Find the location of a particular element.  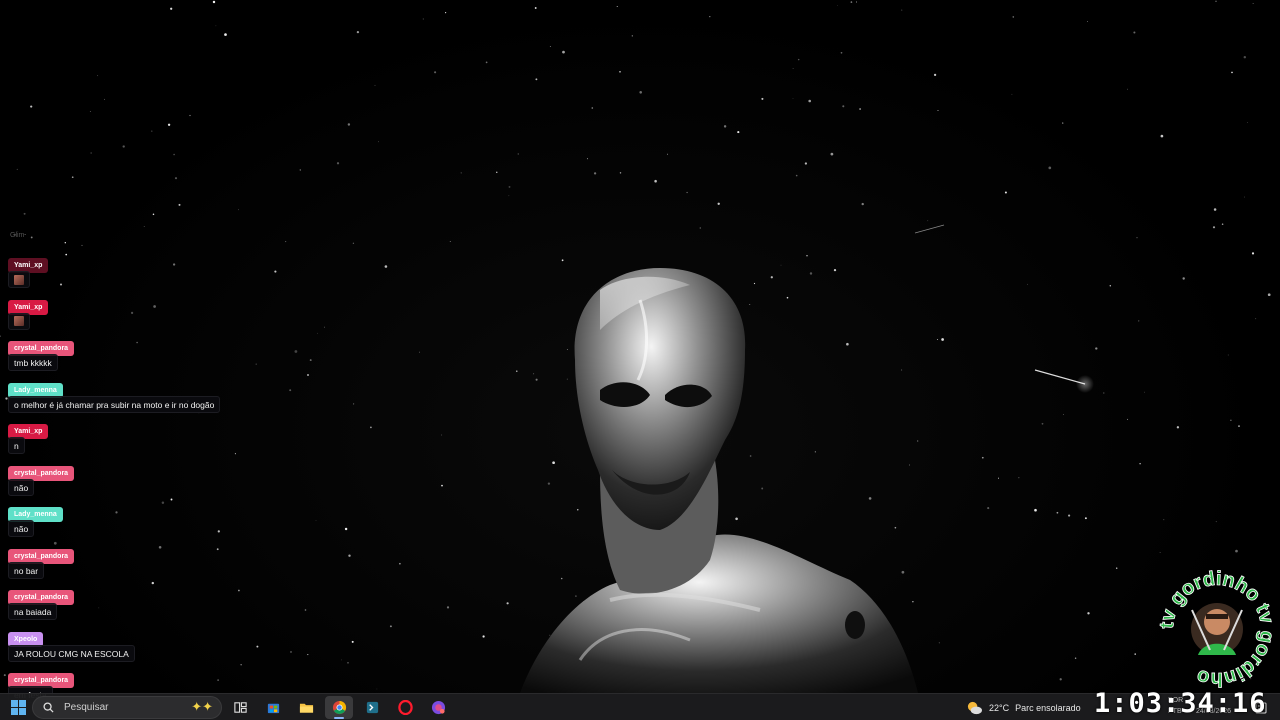

taskbar-opera is located at coordinates (405, 707).